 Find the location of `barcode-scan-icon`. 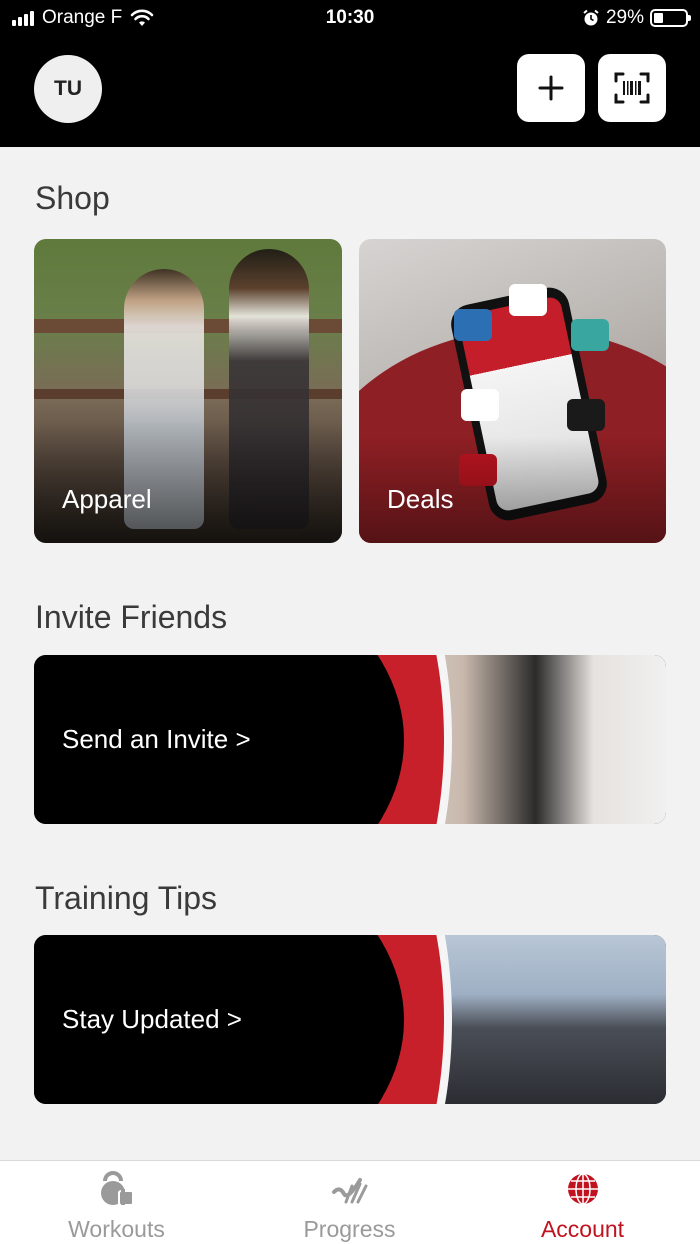

barcode-scan-icon is located at coordinates (632, 88).